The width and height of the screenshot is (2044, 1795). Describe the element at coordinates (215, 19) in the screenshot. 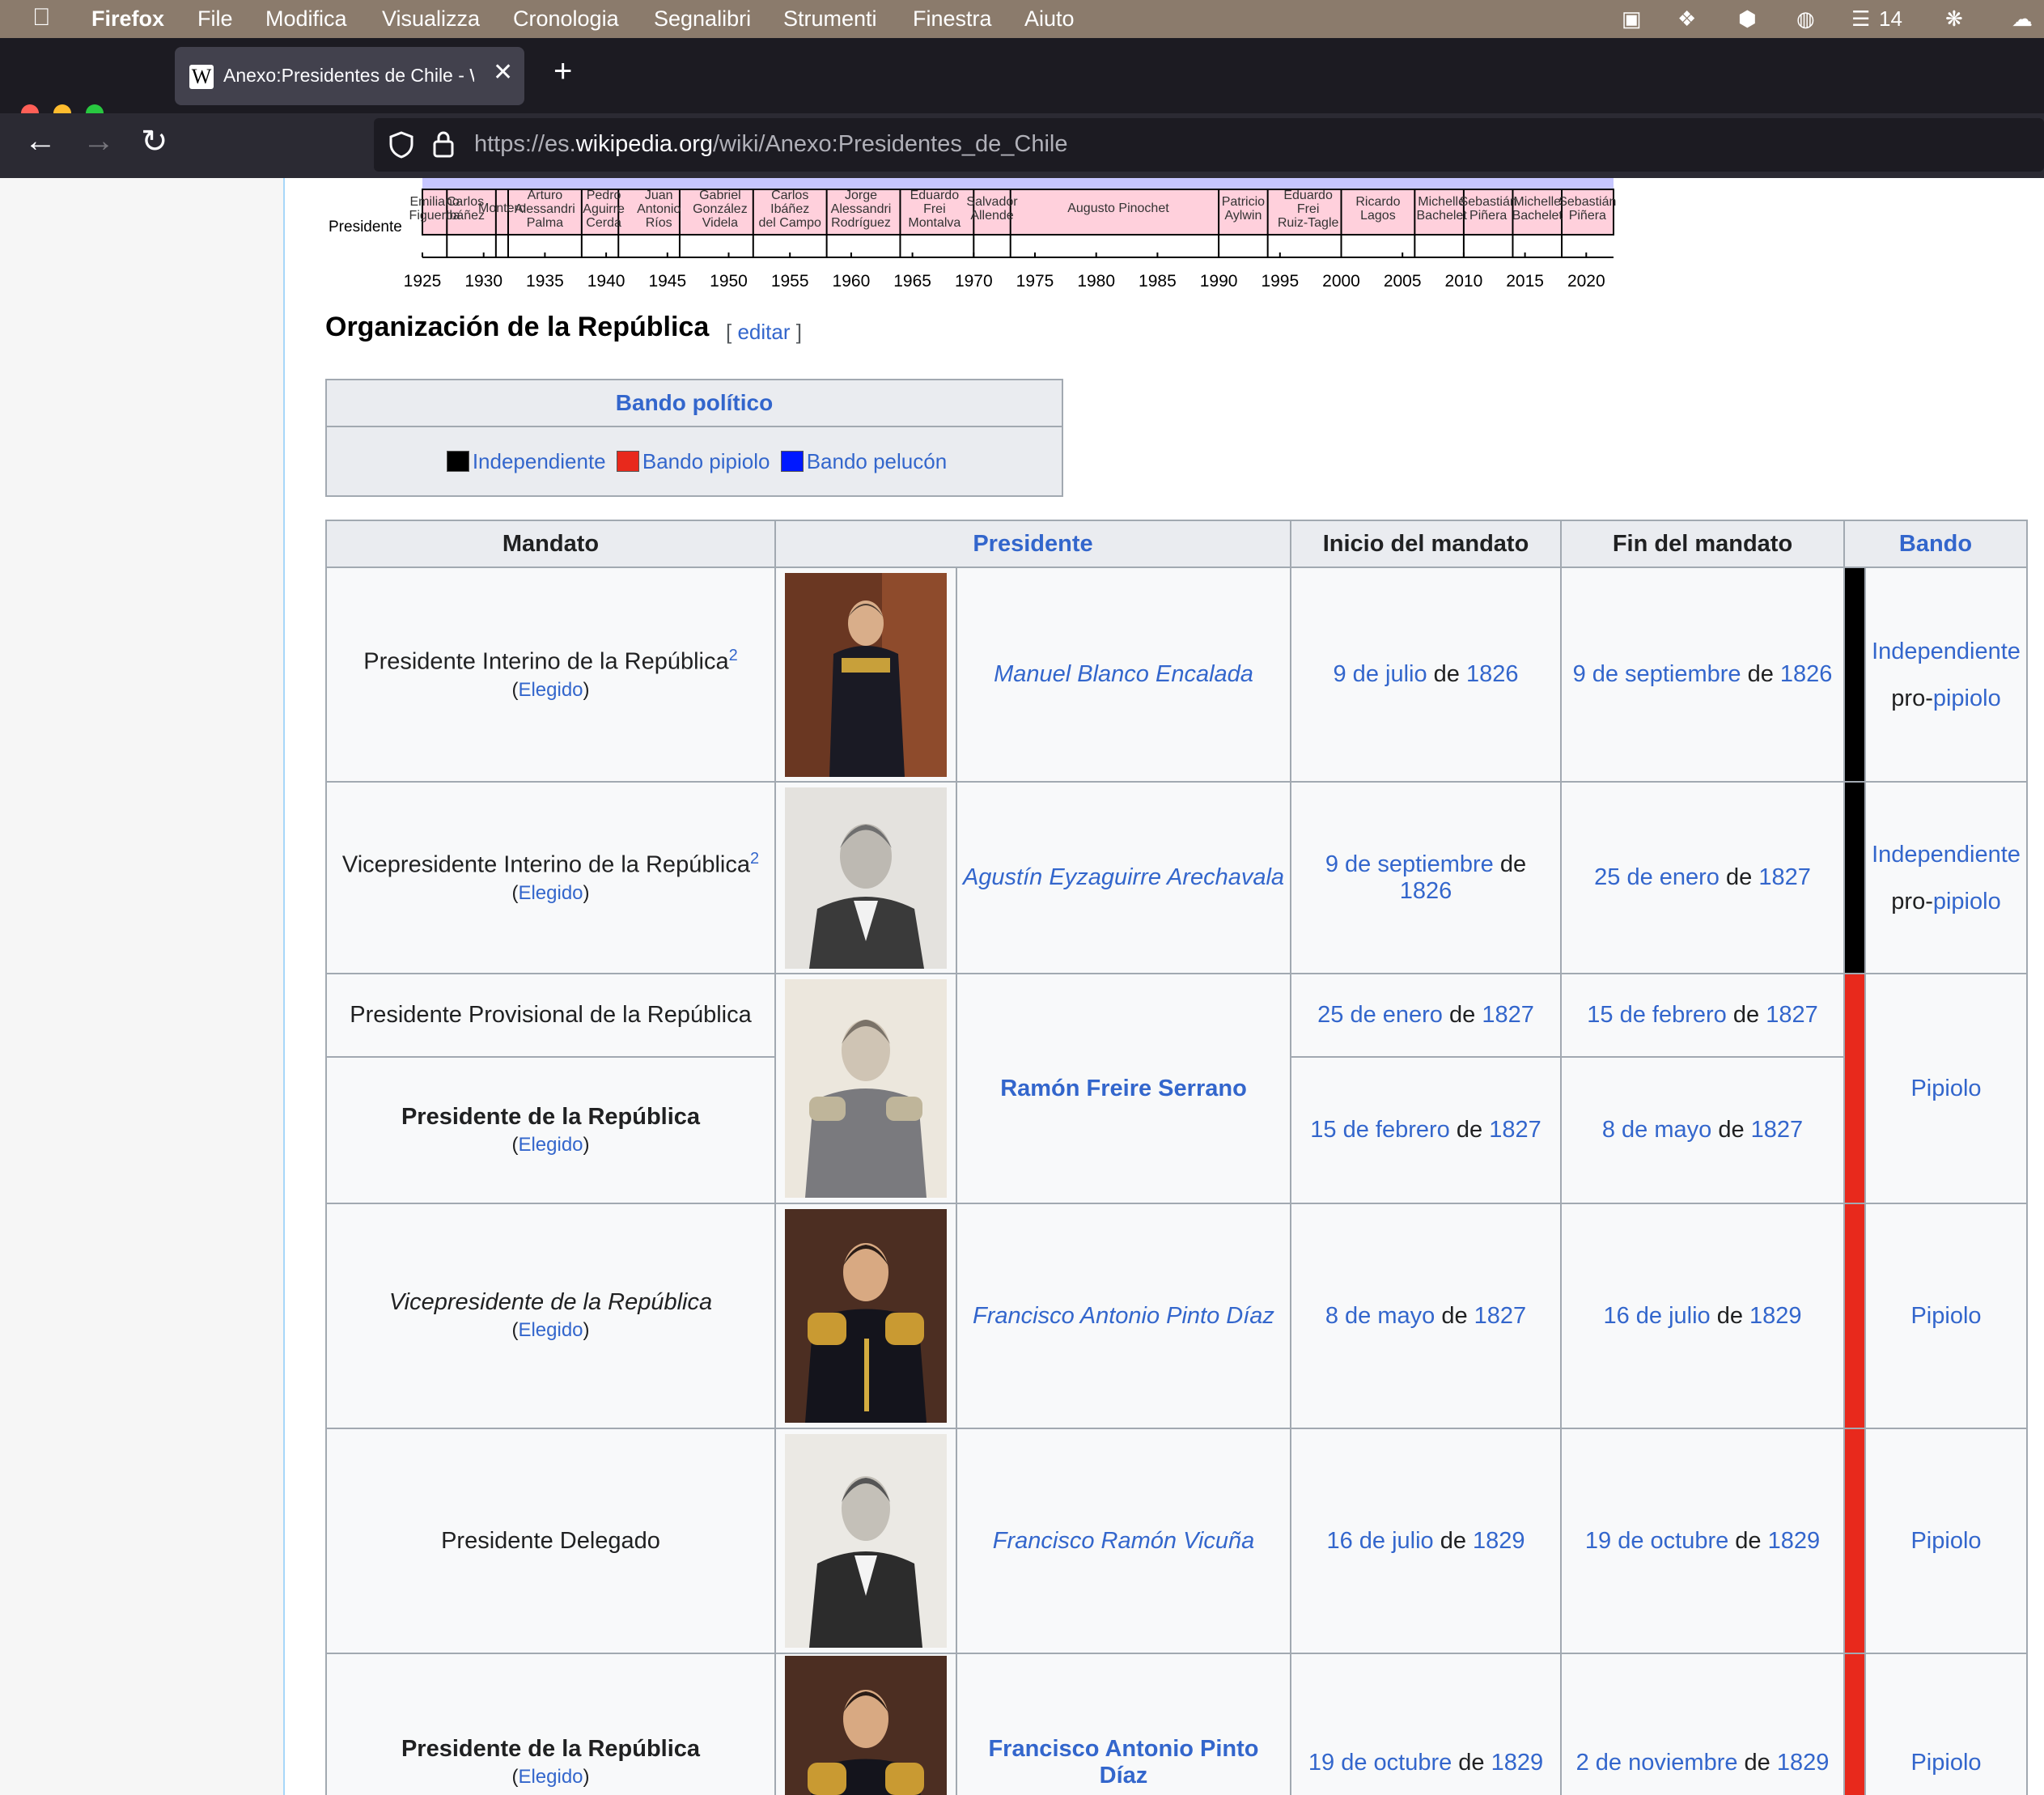

I see `menu-file: File` at that location.